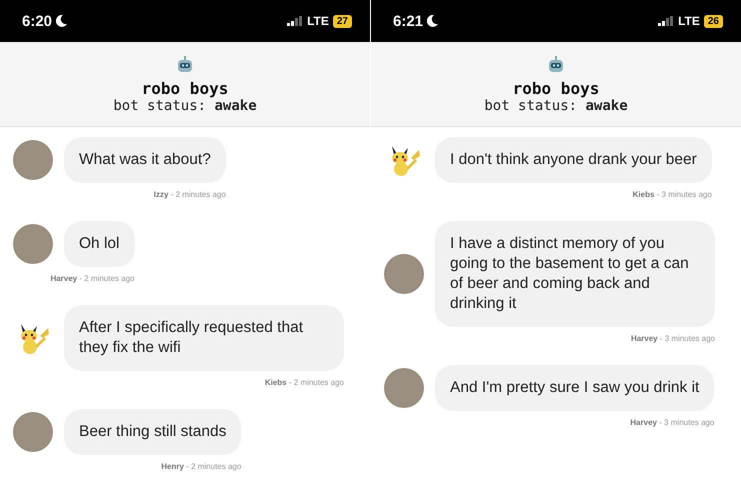 This screenshot has width=741, height=486. What do you see at coordinates (575, 274) in the screenshot?
I see `message-bubble: I have a distinct memory of you going to the basement to get a can of beer and coming back and drinking it` at bounding box center [575, 274].